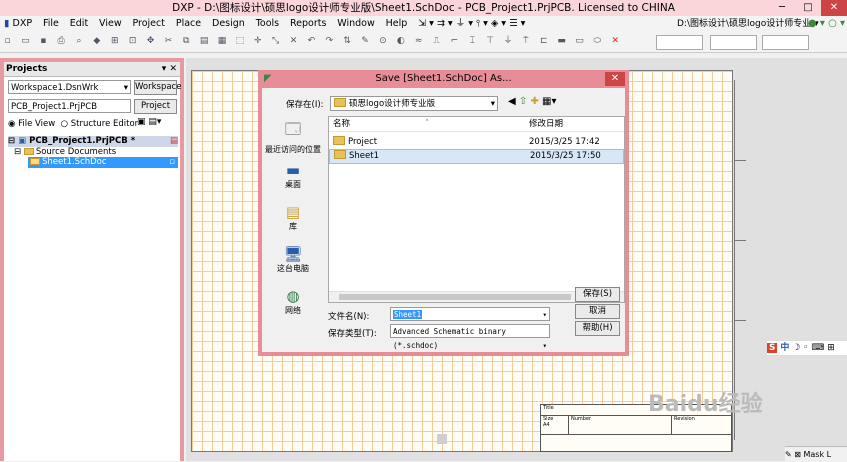 The width and height of the screenshot is (847, 462). I want to click on move-icon: ✛, so click(257, 41).